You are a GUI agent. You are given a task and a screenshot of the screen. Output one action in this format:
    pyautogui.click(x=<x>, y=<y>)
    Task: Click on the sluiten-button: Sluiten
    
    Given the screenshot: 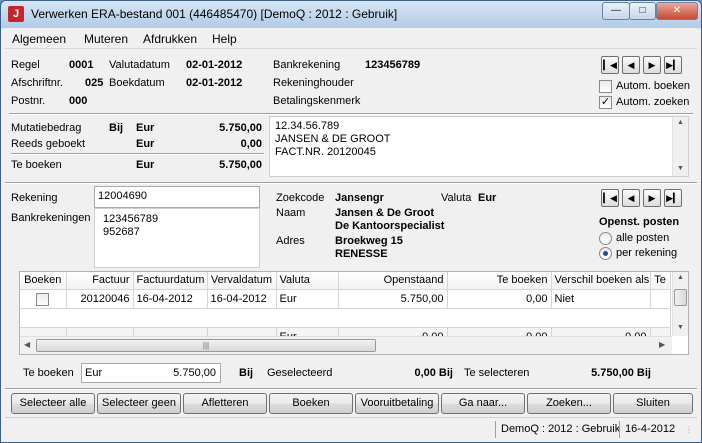 What is the action you would take?
    pyautogui.click(x=653, y=403)
    